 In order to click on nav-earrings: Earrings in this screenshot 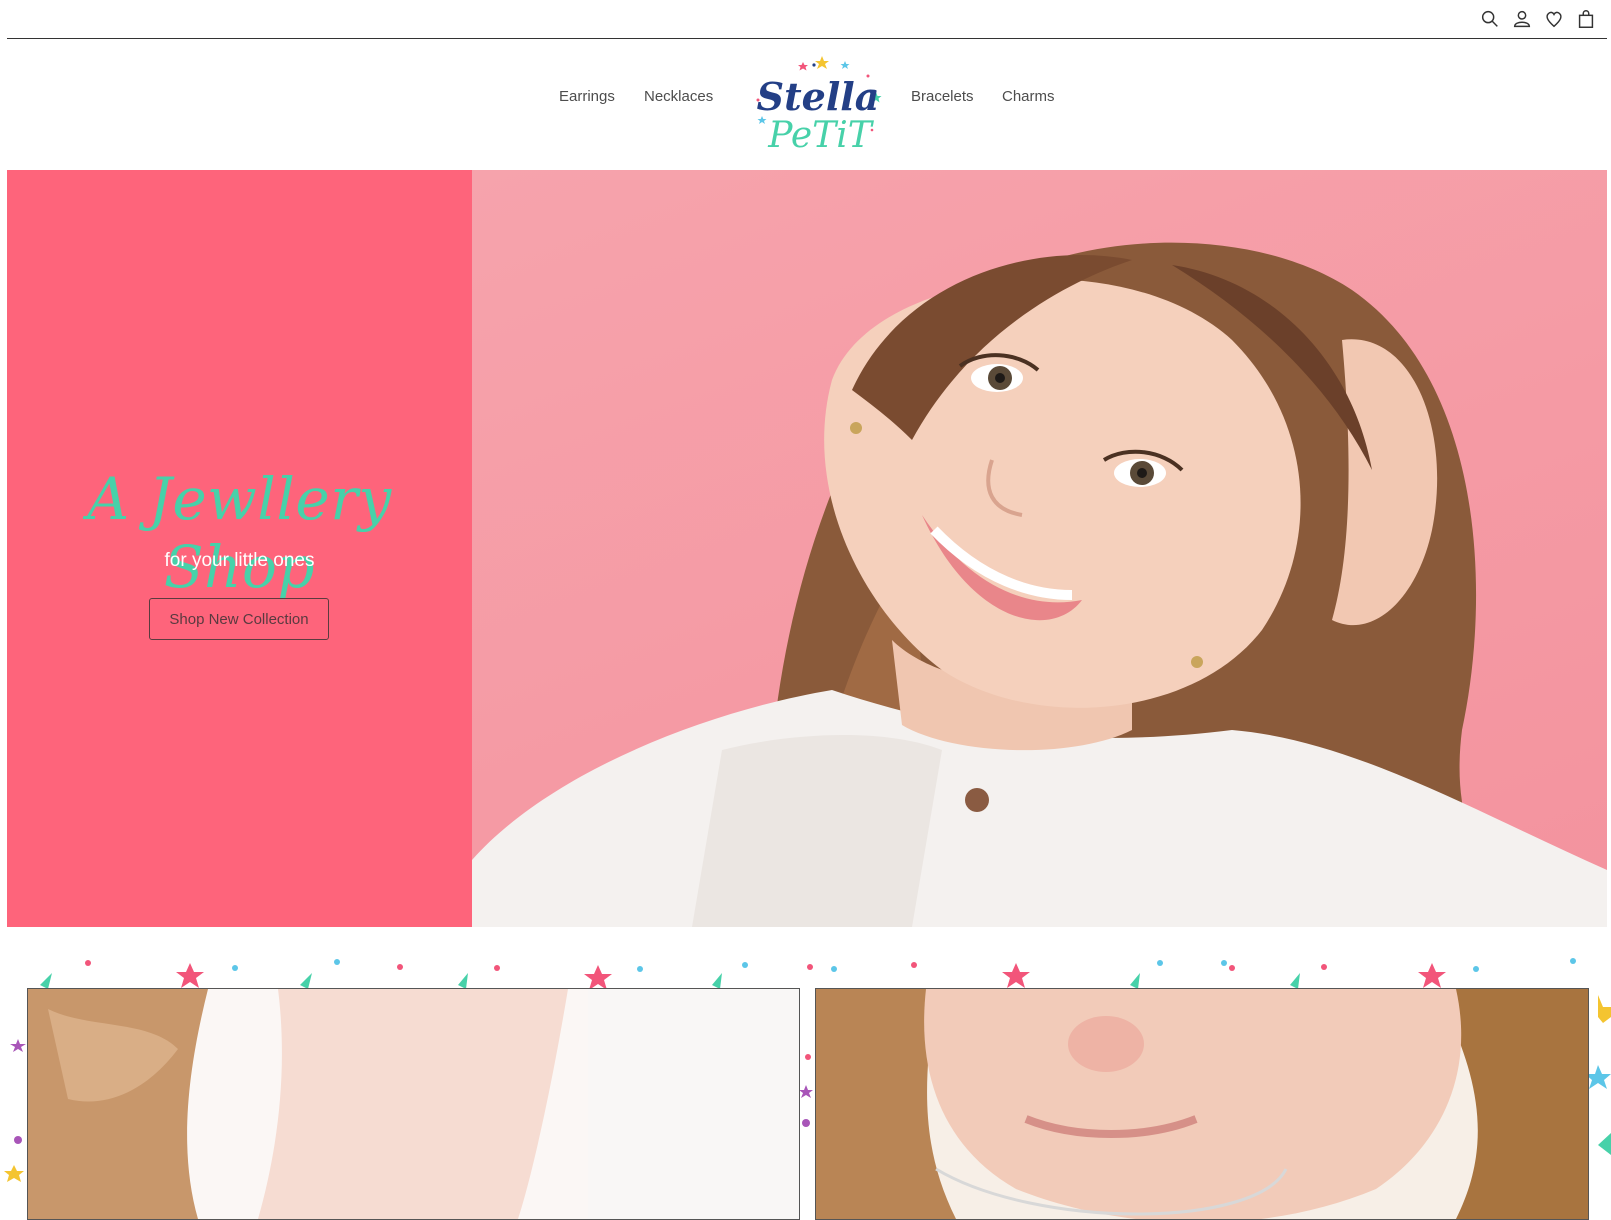, I will do `click(587, 96)`.